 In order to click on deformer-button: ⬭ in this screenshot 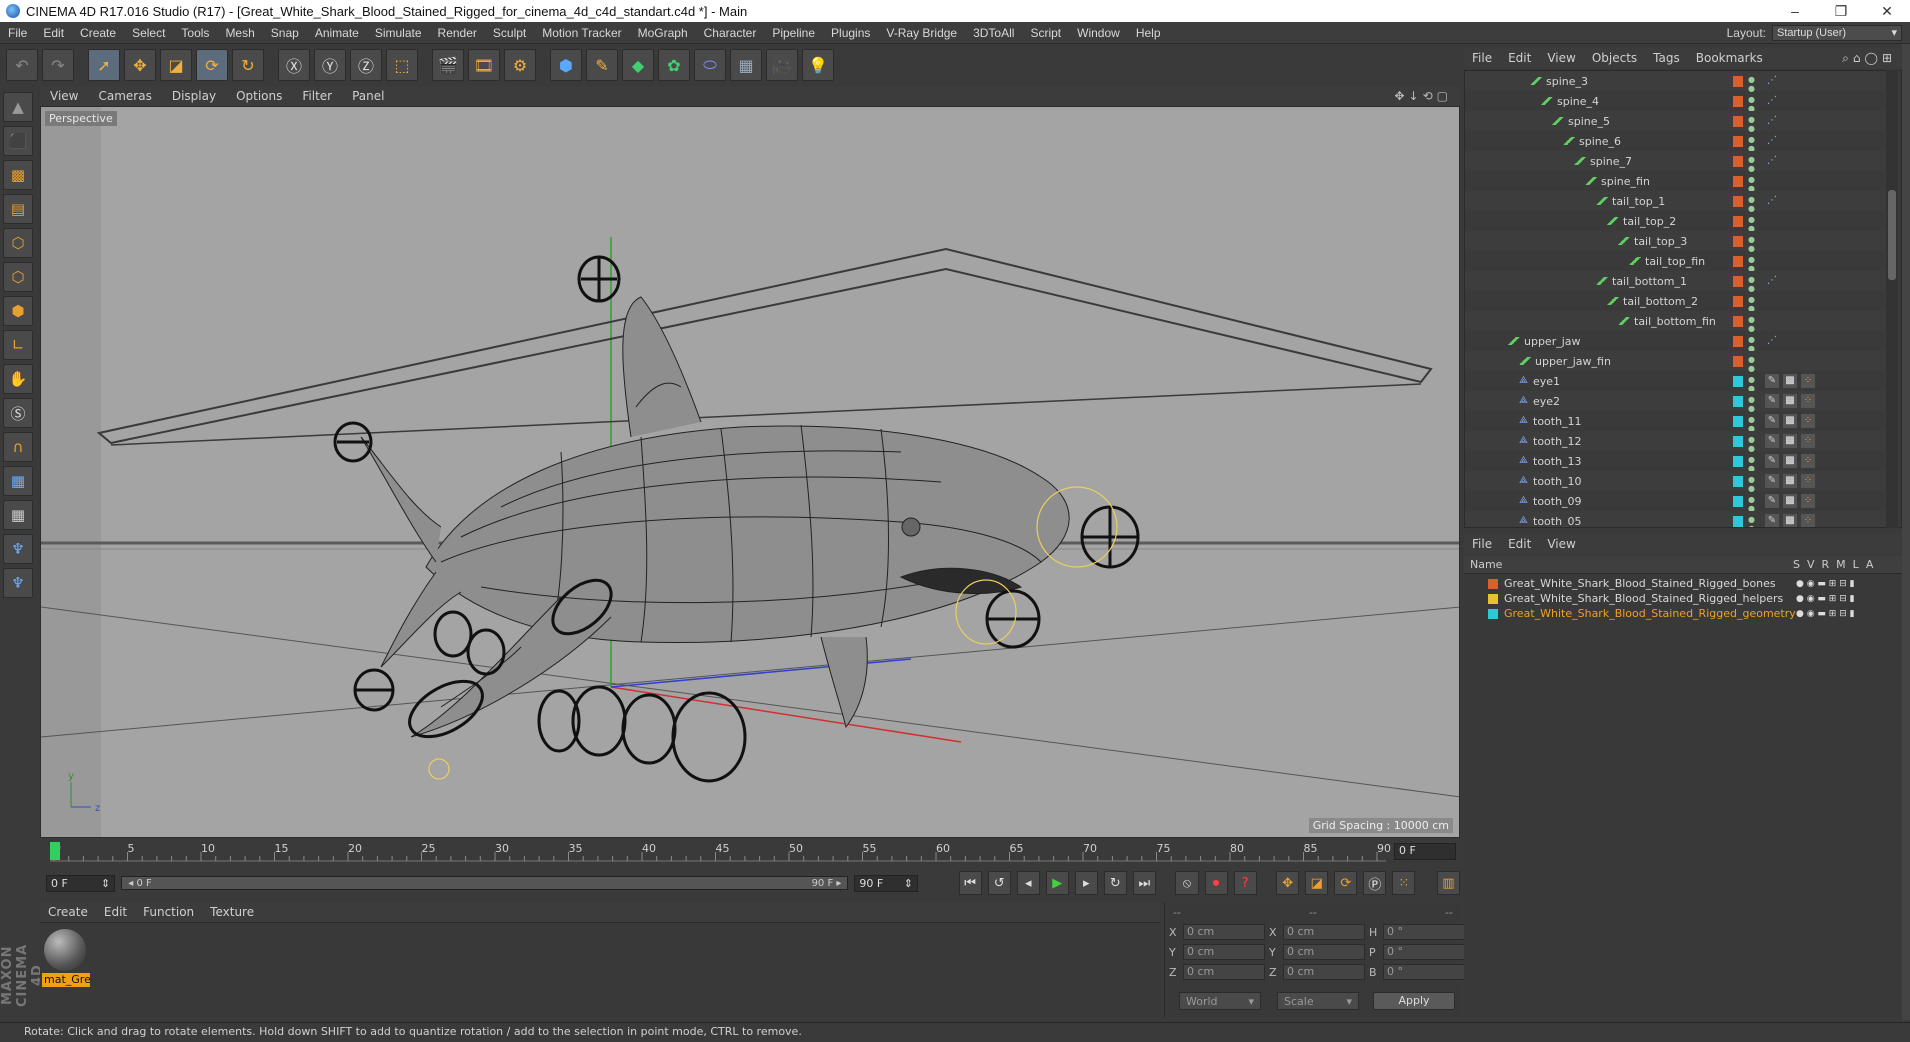, I will do `click(710, 65)`.